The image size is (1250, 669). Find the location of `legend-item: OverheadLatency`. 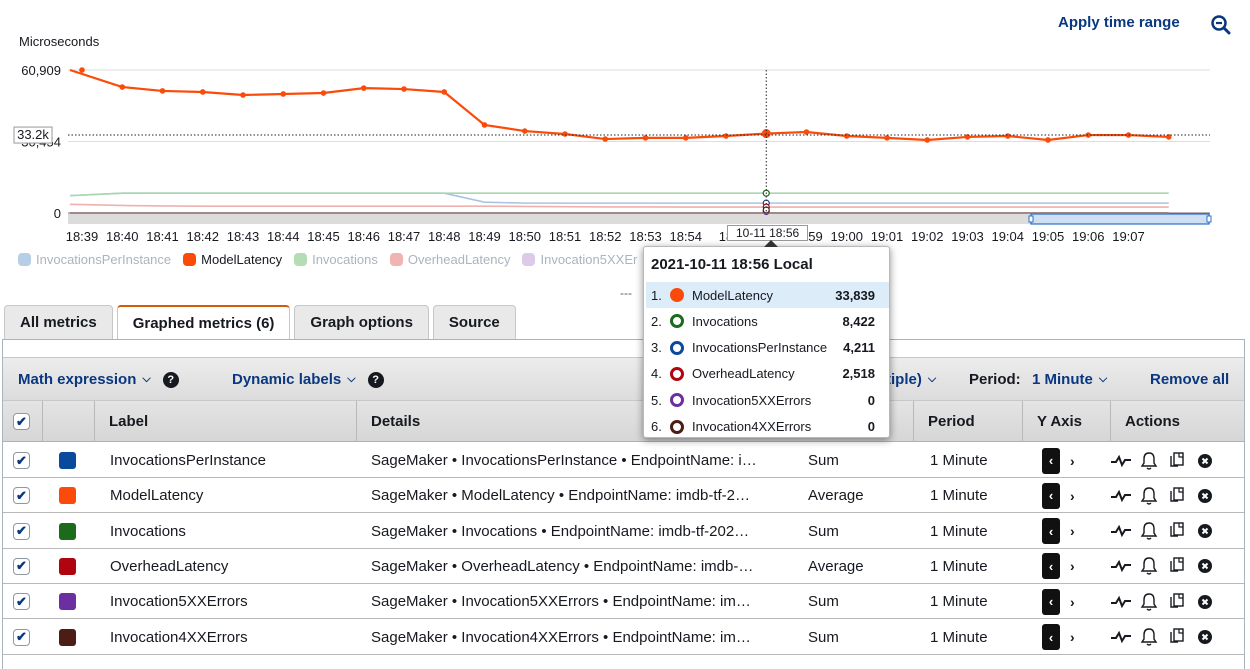

legend-item: OverheadLatency is located at coordinates (449, 259).